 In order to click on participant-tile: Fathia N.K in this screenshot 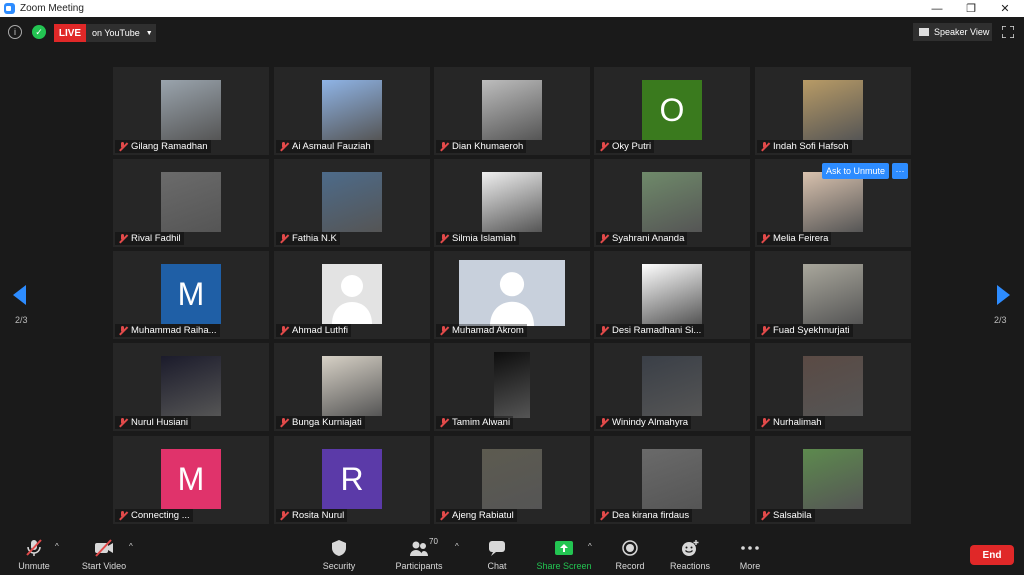, I will do `click(352, 203)`.